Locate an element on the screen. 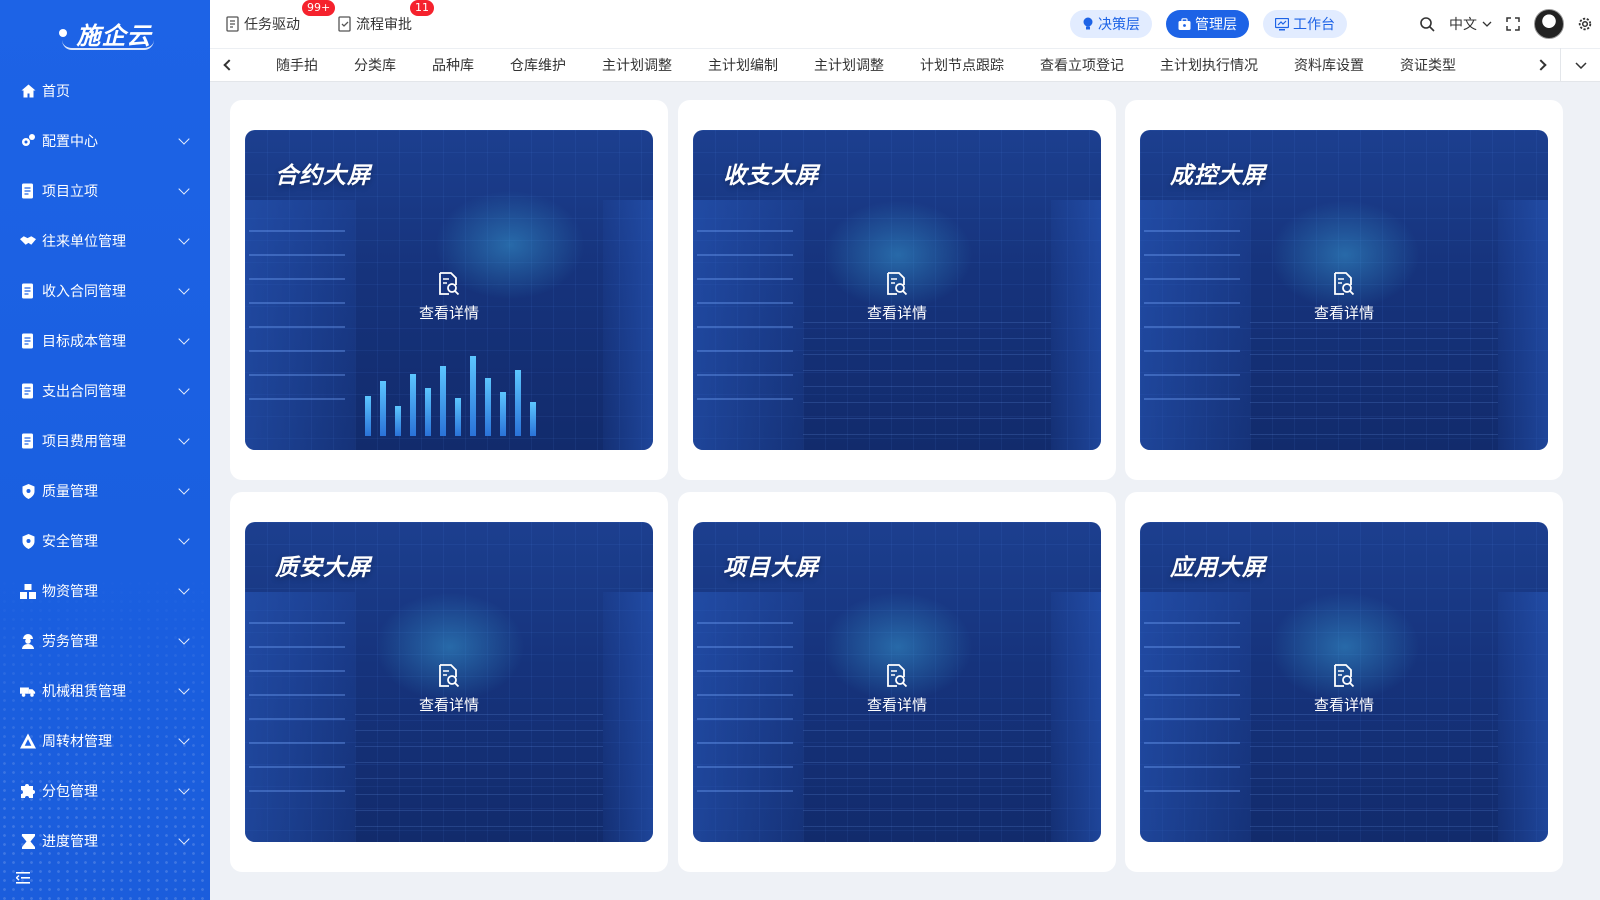 This screenshot has width=1600, height=900. document-search-icon is located at coordinates (897, 284).